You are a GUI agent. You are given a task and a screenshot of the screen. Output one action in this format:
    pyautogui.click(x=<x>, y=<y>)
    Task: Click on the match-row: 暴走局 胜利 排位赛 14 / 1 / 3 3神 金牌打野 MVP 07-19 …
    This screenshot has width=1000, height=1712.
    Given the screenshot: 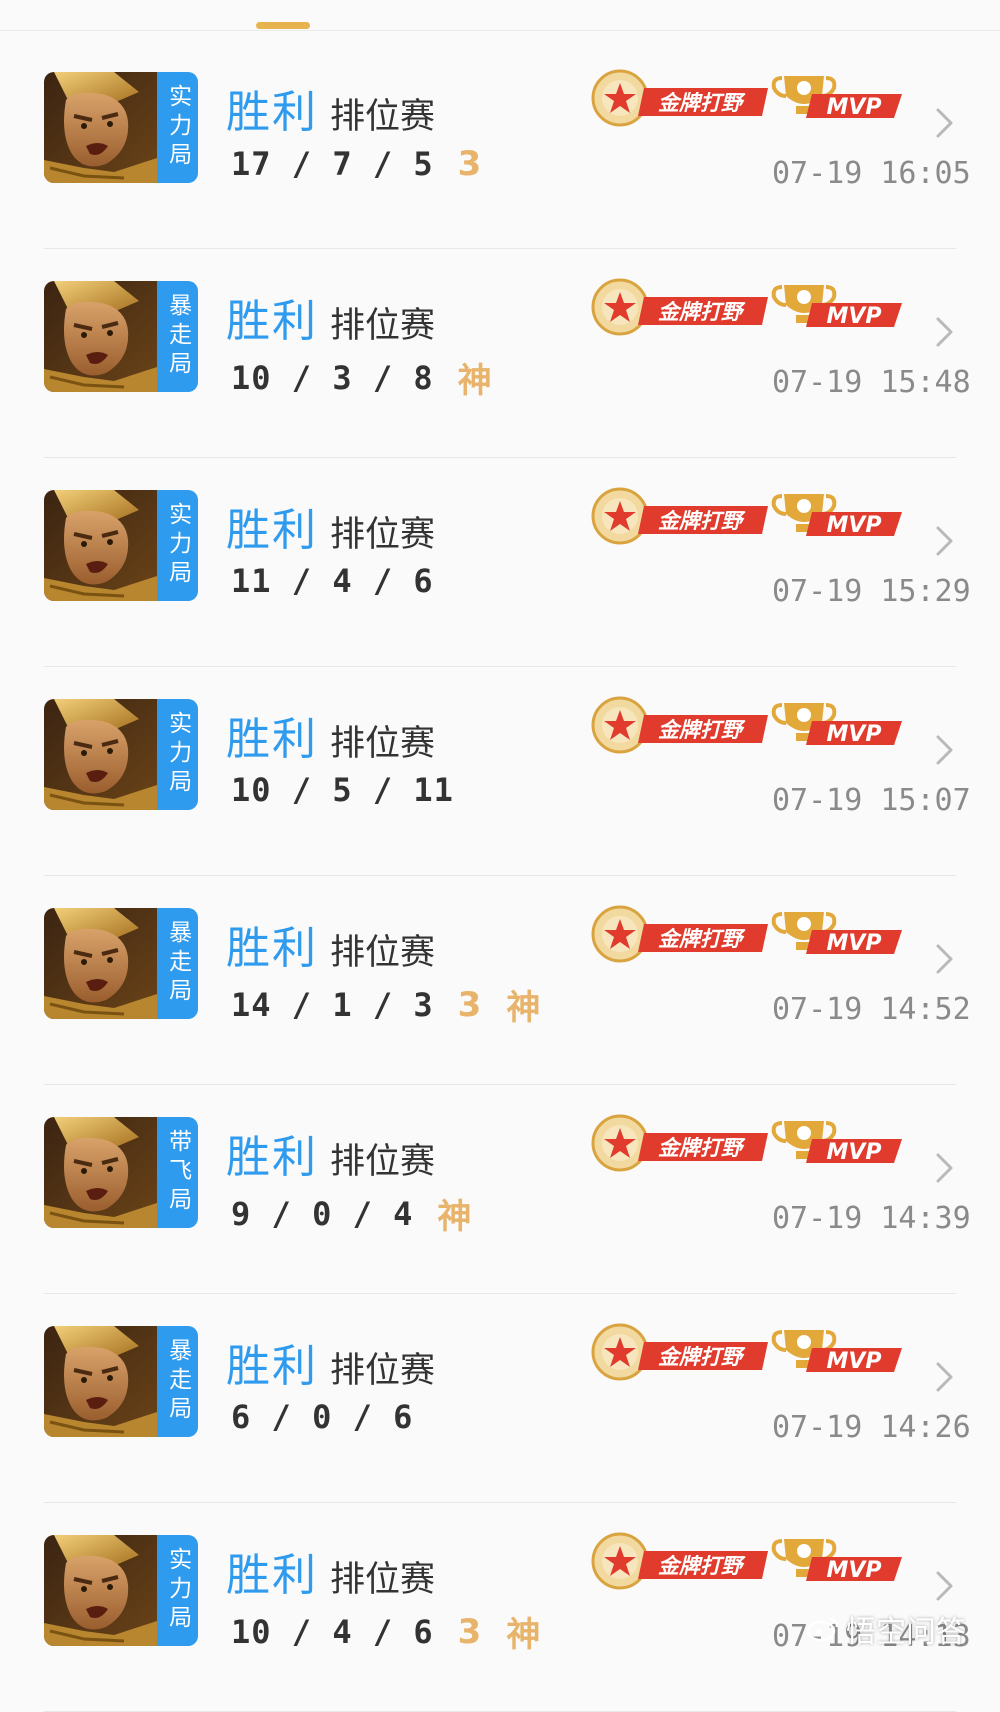 What is the action you would take?
    pyautogui.click(x=500, y=980)
    